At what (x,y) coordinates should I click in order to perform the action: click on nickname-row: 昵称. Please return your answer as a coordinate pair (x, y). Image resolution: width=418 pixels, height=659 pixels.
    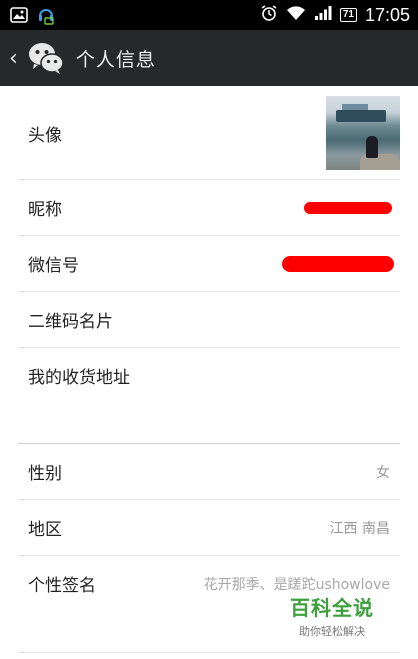
    Looking at the image, I should click on (209, 207).